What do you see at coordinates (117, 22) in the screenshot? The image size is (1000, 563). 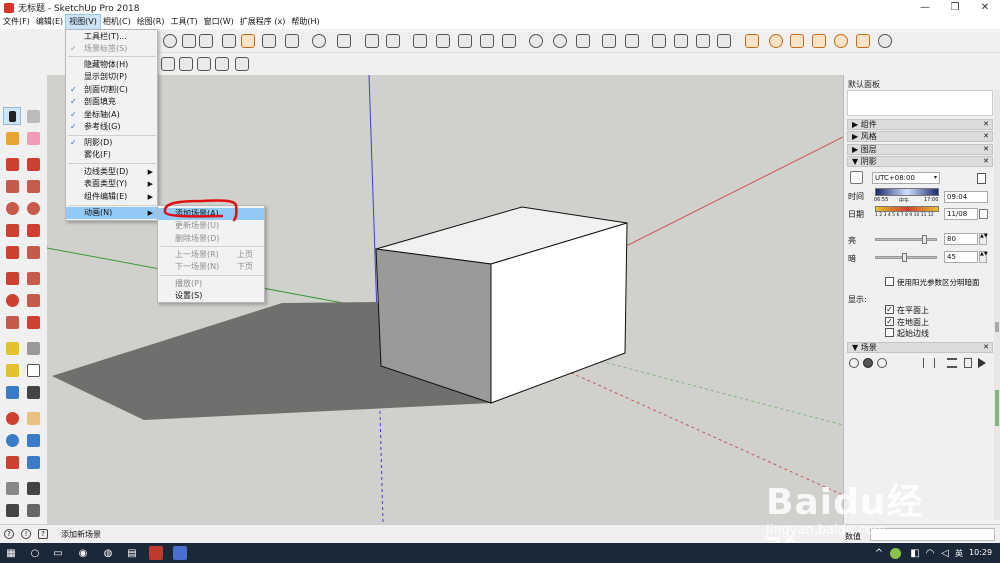 I see `menu-camera: 相机(C)` at bounding box center [117, 22].